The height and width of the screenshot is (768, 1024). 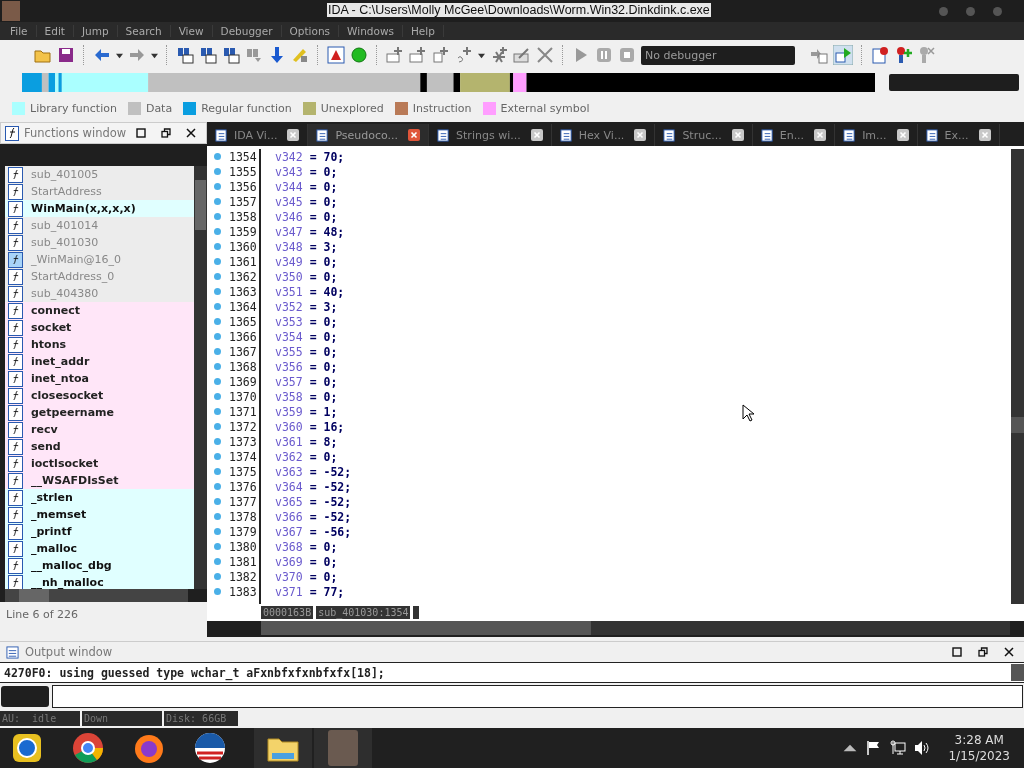 What do you see at coordinates (243, 261) in the screenshot?
I see `line-number: 1361` at bounding box center [243, 261].